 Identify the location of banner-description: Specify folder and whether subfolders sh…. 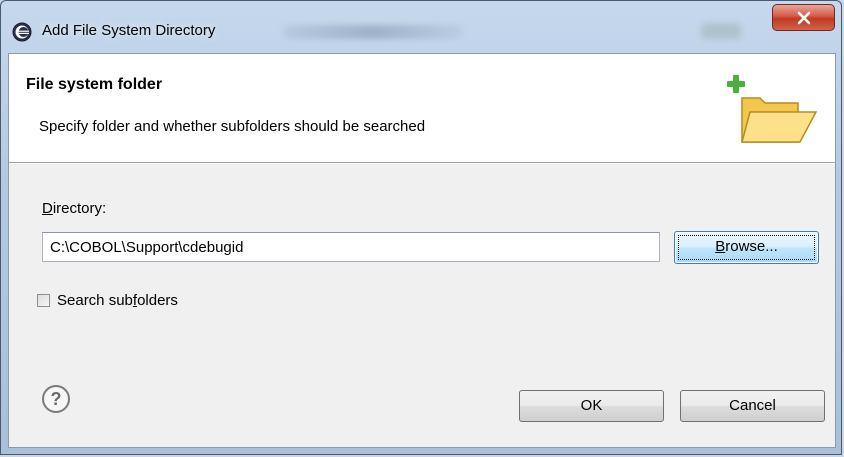
(232, 126).